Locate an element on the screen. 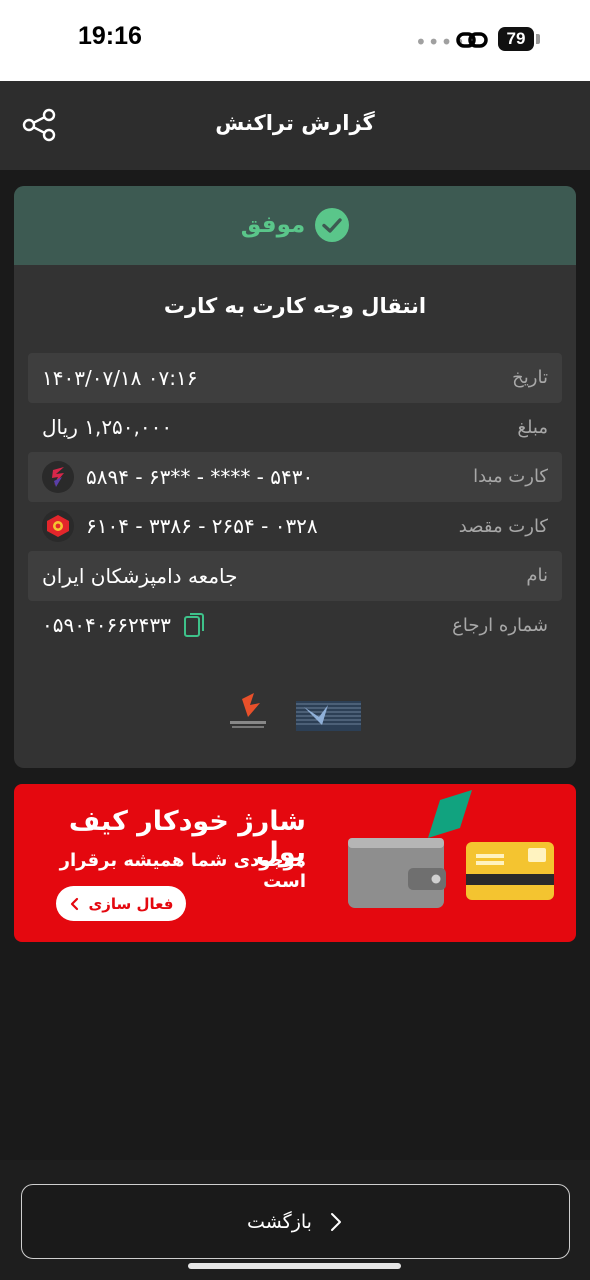 Image resolution: width=590 pixels, height=1280 pixels. status-strip: موفق is located at coordinates (295, 225).